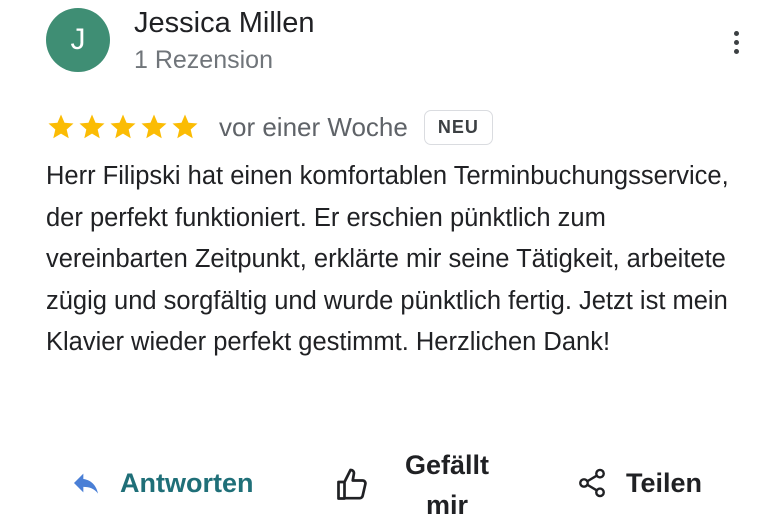 This screenshot has width=784, height=525. Describe the element at coordinates (187, 482) in the screenshot. I see `reply-label: Antworten` at that location.